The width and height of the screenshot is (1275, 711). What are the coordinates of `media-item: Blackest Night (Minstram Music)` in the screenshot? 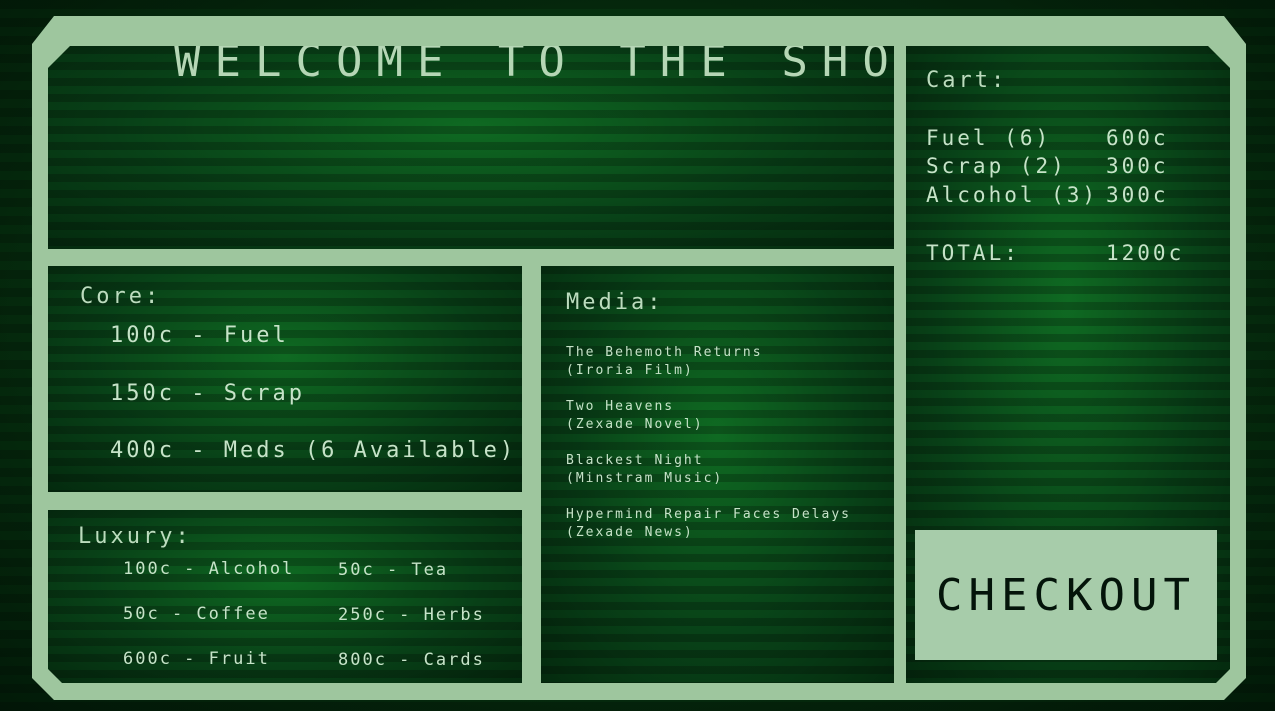 It's located at (644, 470).